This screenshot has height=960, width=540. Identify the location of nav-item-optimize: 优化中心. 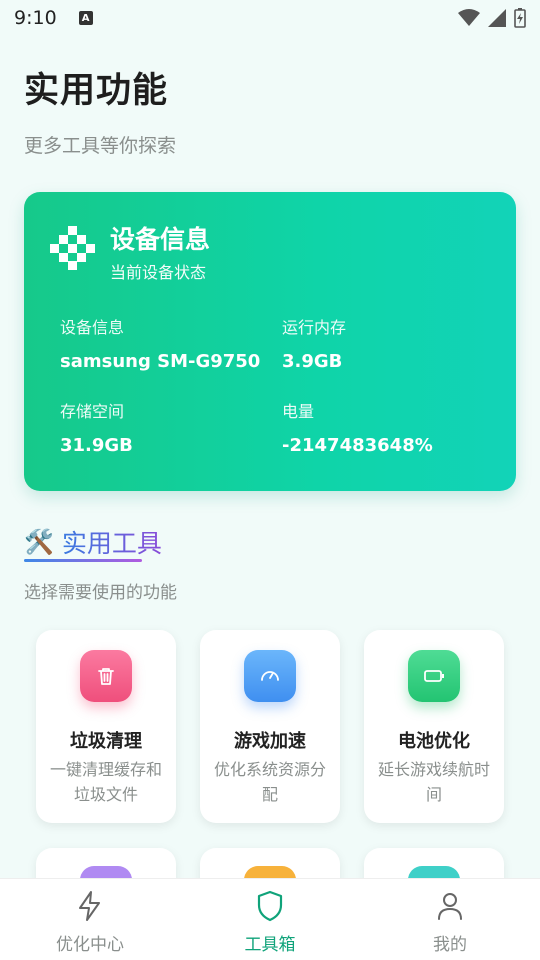
(90, 919).